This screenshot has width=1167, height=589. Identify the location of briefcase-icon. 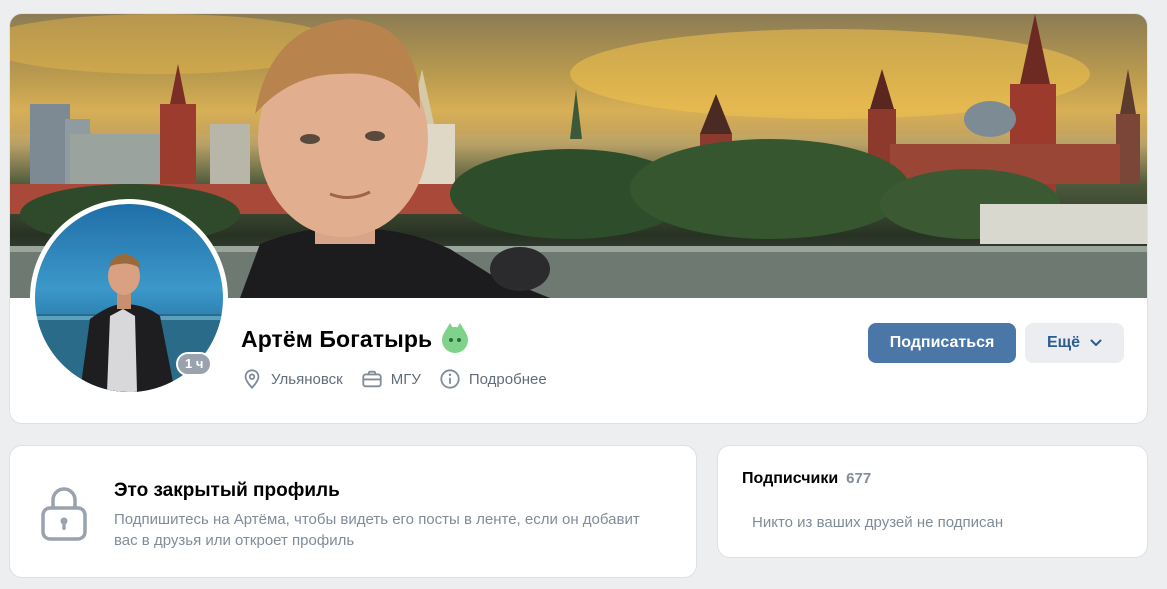
(372, 379).